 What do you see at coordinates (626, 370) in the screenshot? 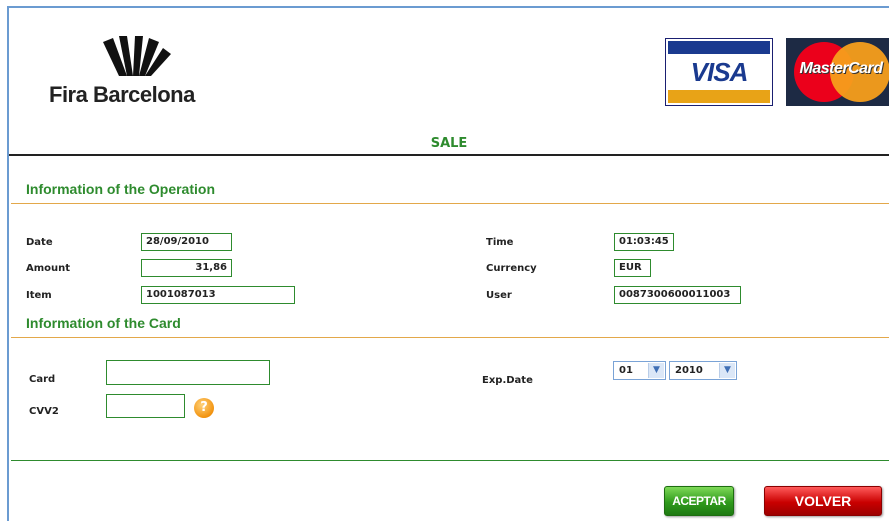
I see `exp-month-value: 01` at bounding box center [626, 370].